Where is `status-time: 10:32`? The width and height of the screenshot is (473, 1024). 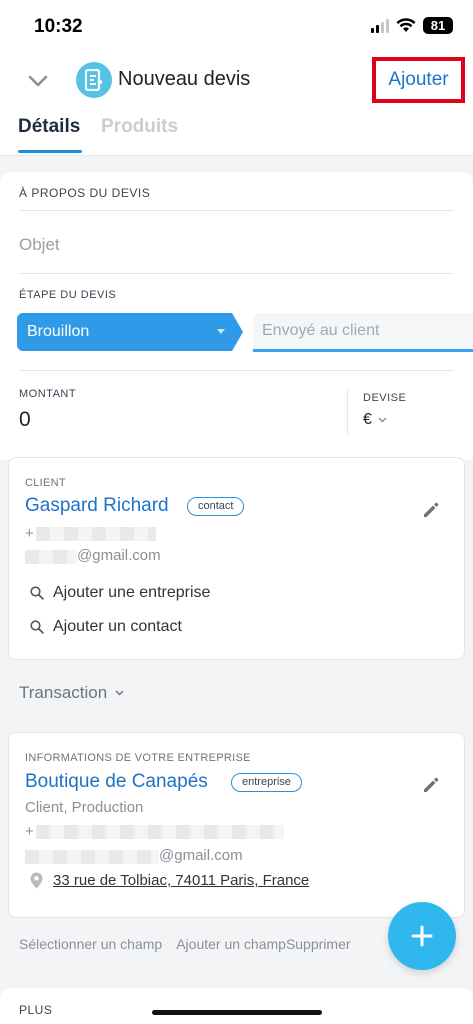
status-time: 10:32 is located at coordinates (58, 26).